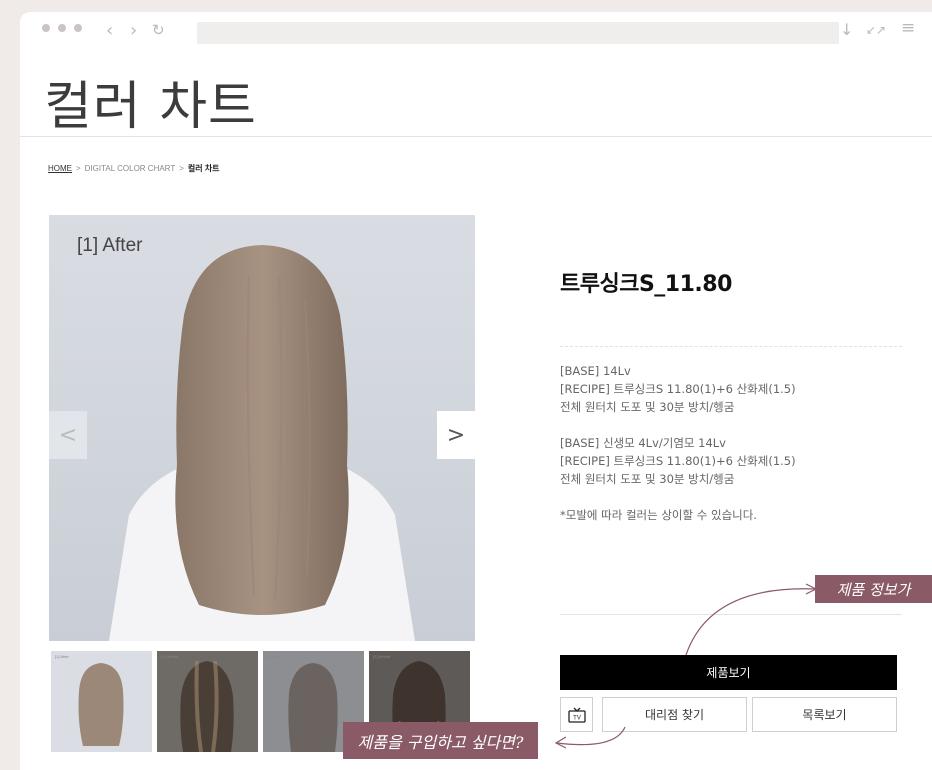 The height and width of the screenshot is (770, 932). What do you see at coordinates (130, 168) in the screenshot?
I see `breadcrumb-section: DIGITAL COLOR CHART` at bounding box center [130, 168].